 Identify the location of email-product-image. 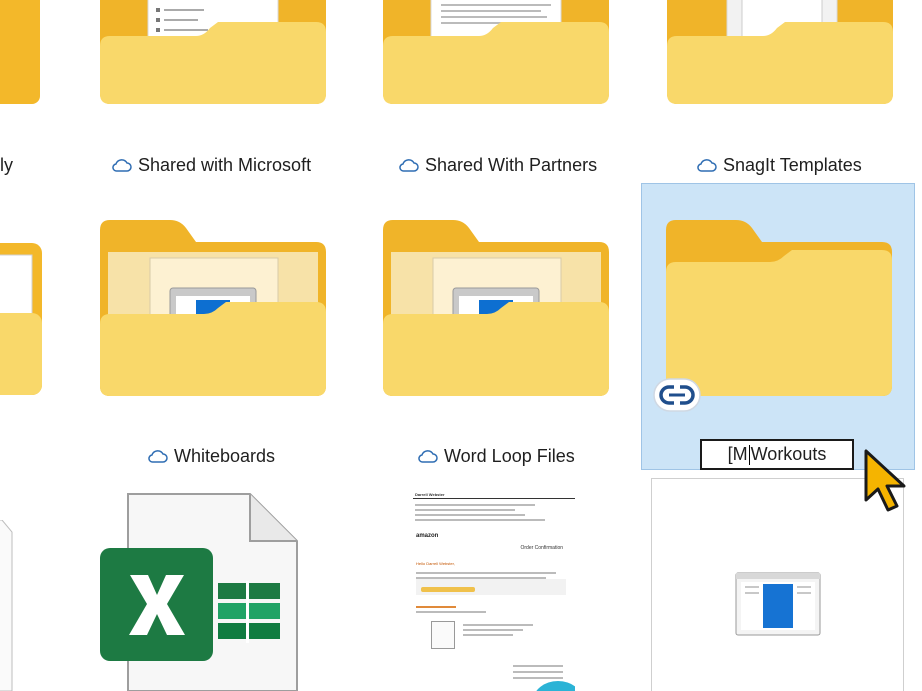
(443, 635).